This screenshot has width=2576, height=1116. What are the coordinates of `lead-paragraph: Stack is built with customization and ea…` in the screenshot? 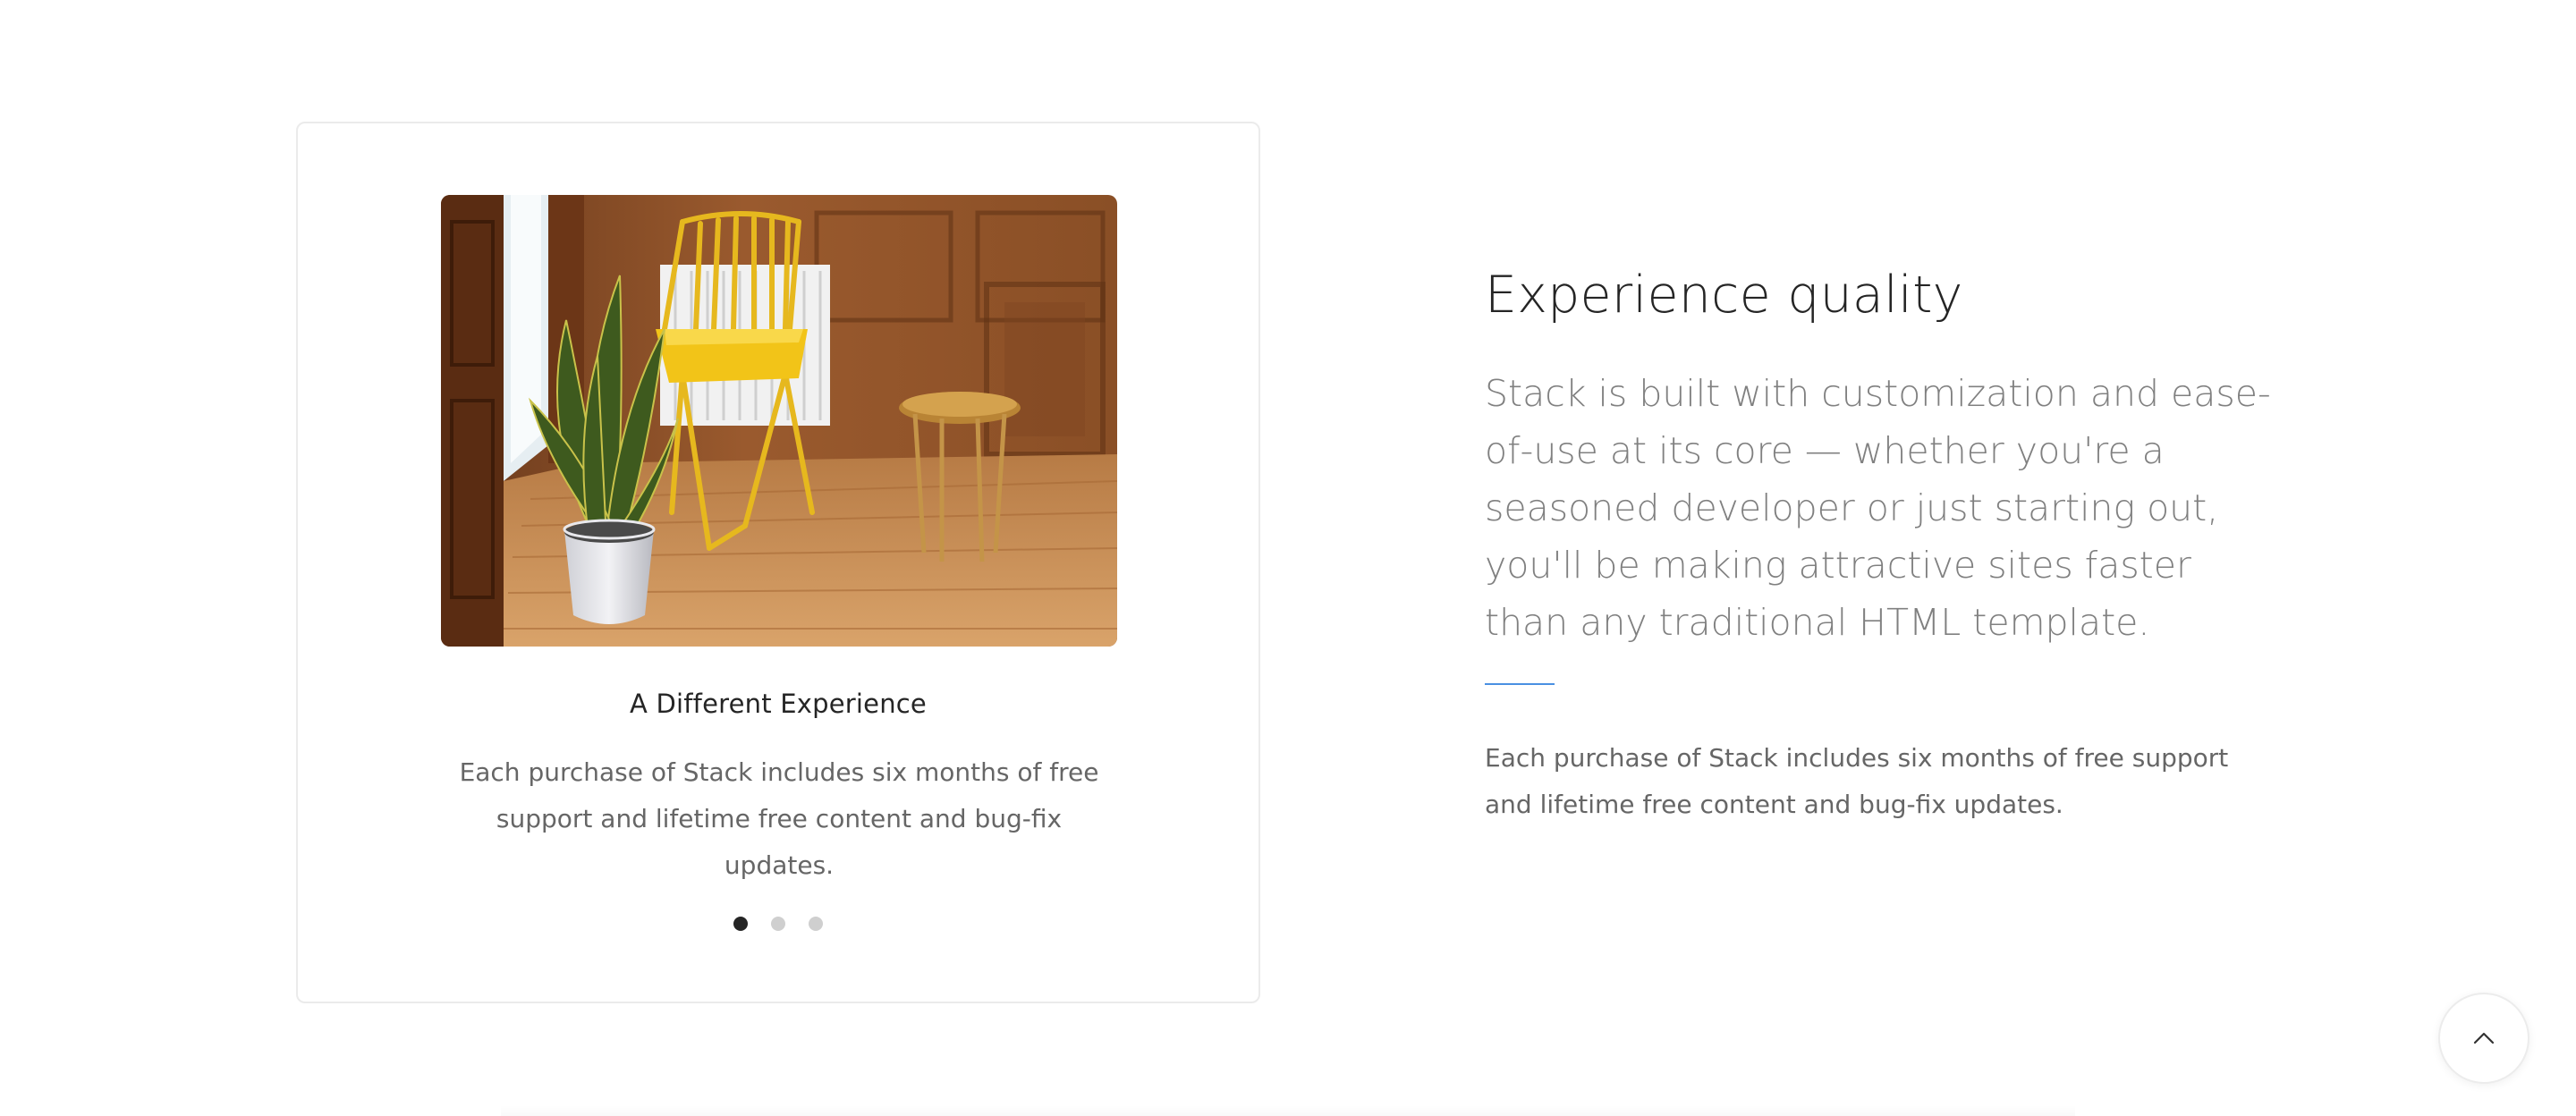 It's located at (1878, 508).